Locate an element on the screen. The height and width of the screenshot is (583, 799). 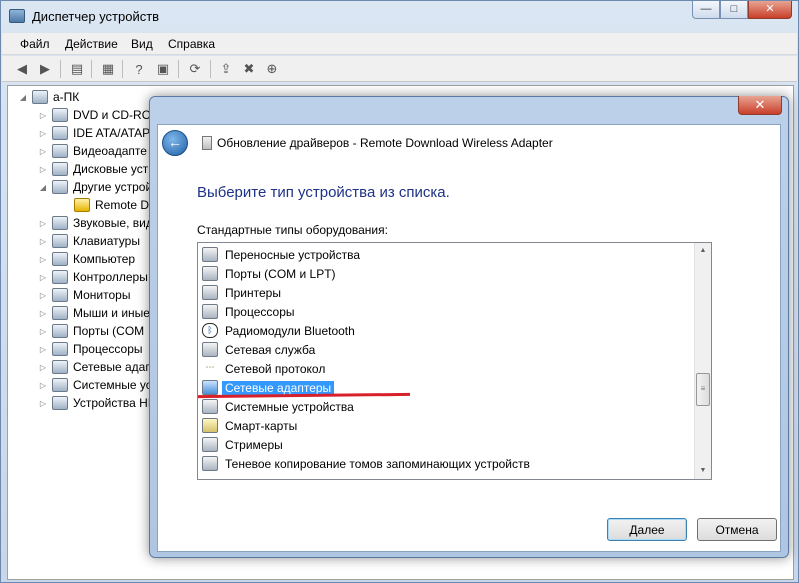
back-arrow-icon: ◀ is located at coordinates (22, 69).